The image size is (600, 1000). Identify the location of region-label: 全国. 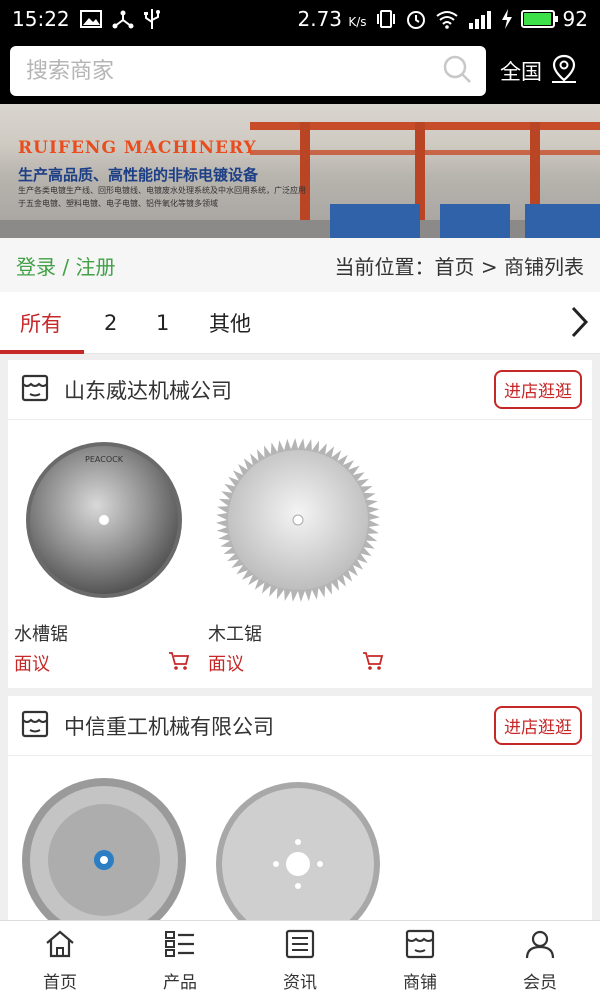
(521, 72).